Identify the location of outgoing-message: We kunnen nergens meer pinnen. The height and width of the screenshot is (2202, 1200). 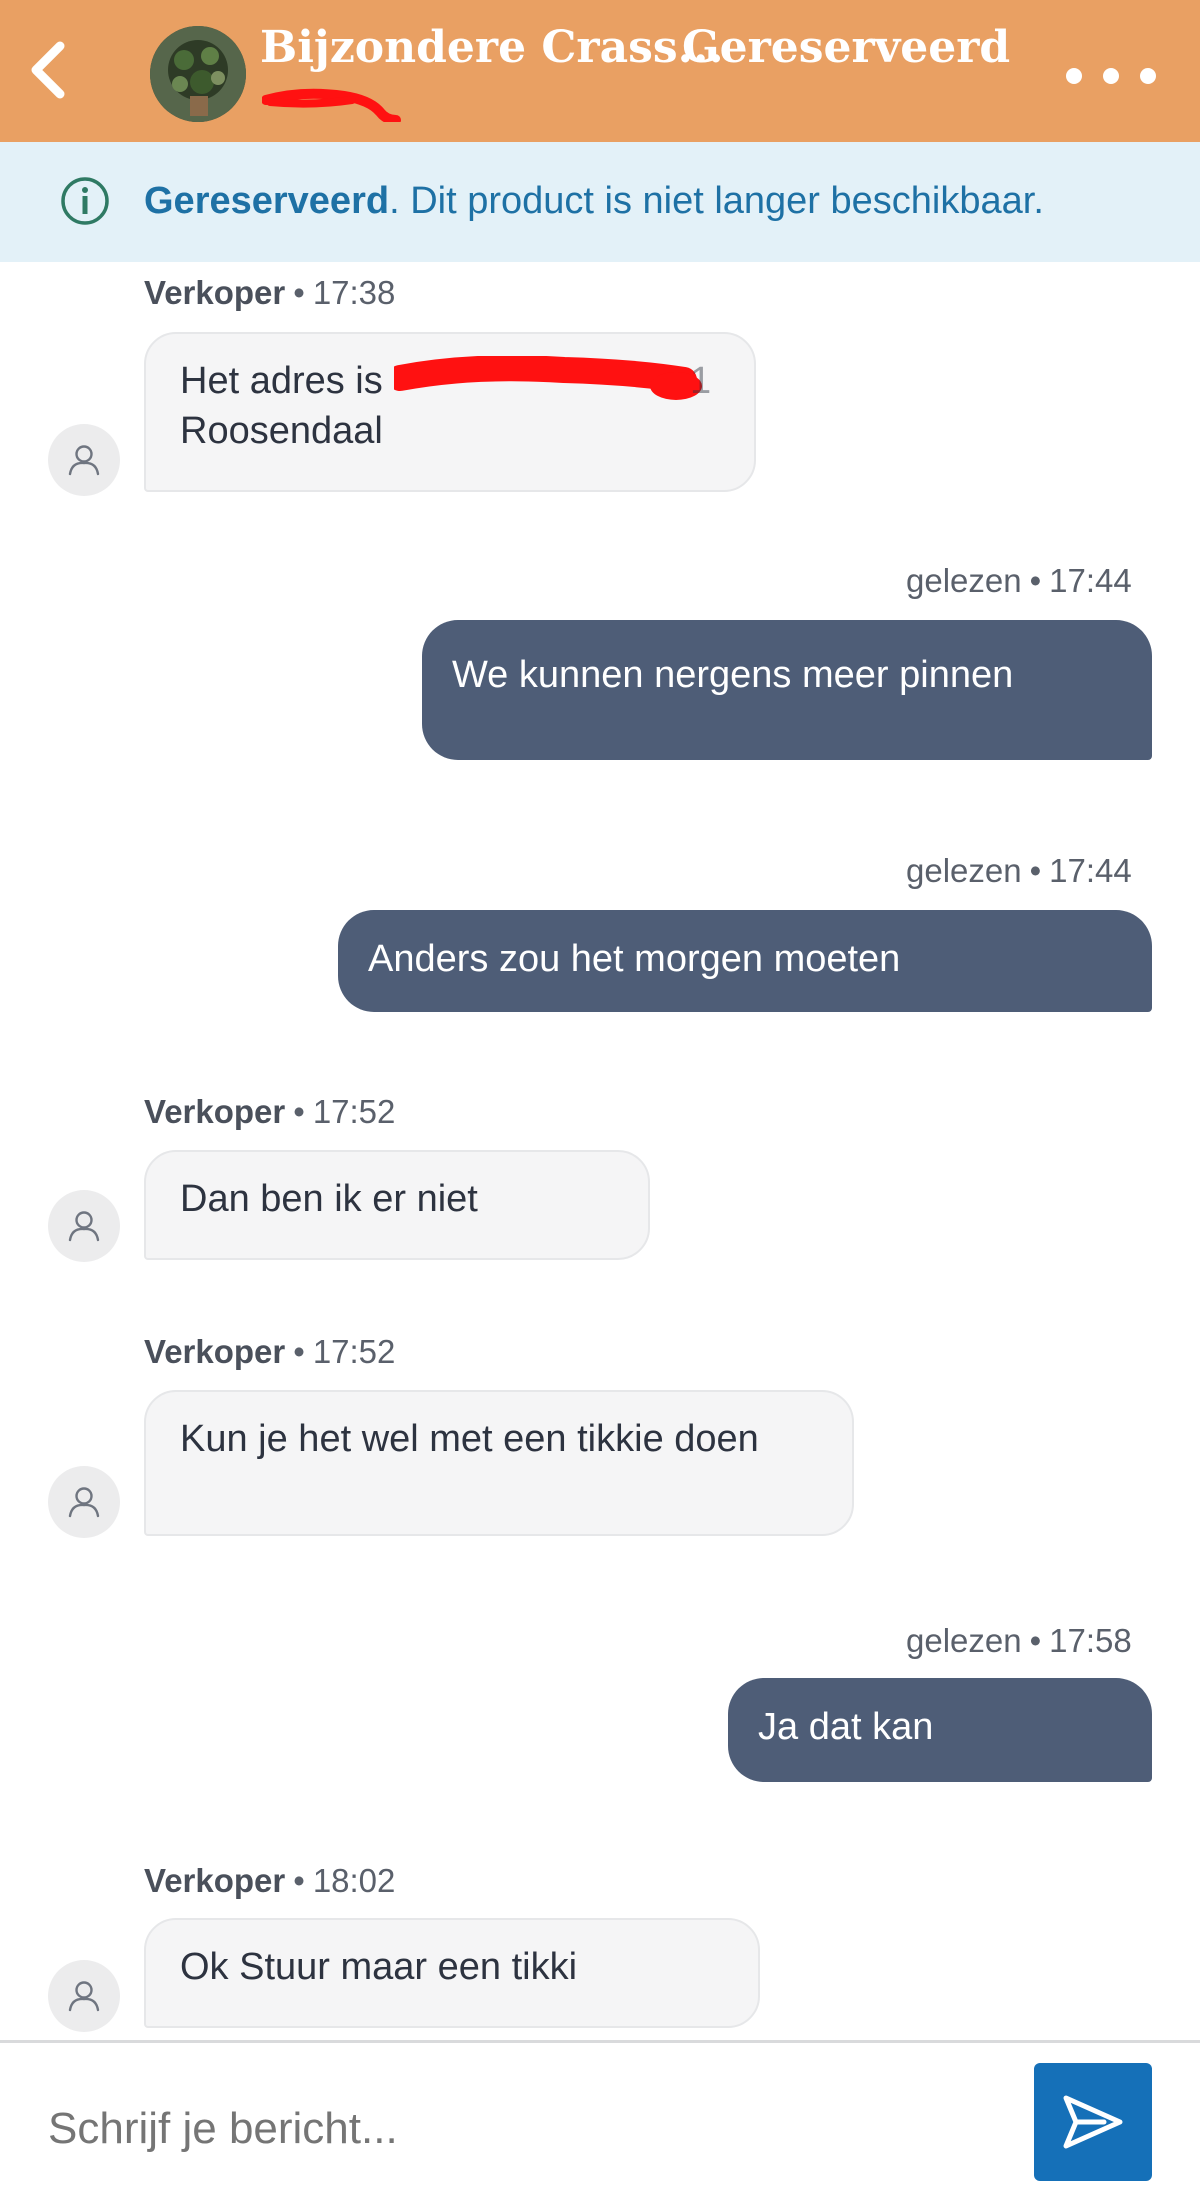
(787, 690).